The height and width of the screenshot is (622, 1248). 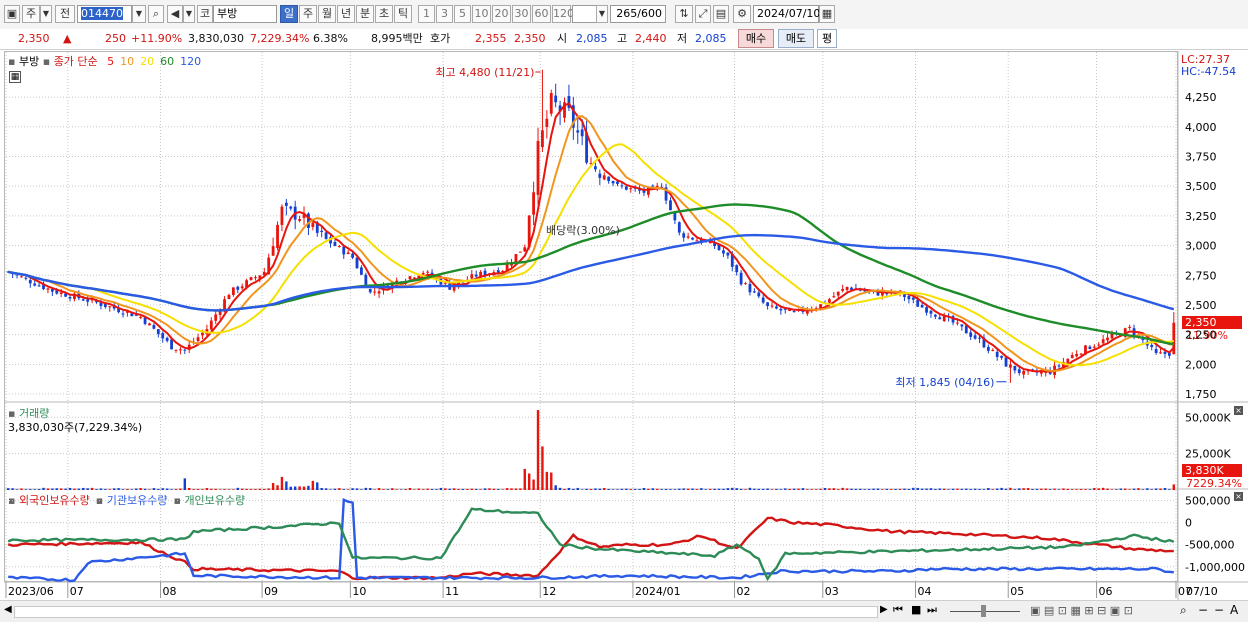 What do you see at coordinates (983, 611) in the screenshot?
I see `zoom-slider-handle` at bounding box center [983, 611].